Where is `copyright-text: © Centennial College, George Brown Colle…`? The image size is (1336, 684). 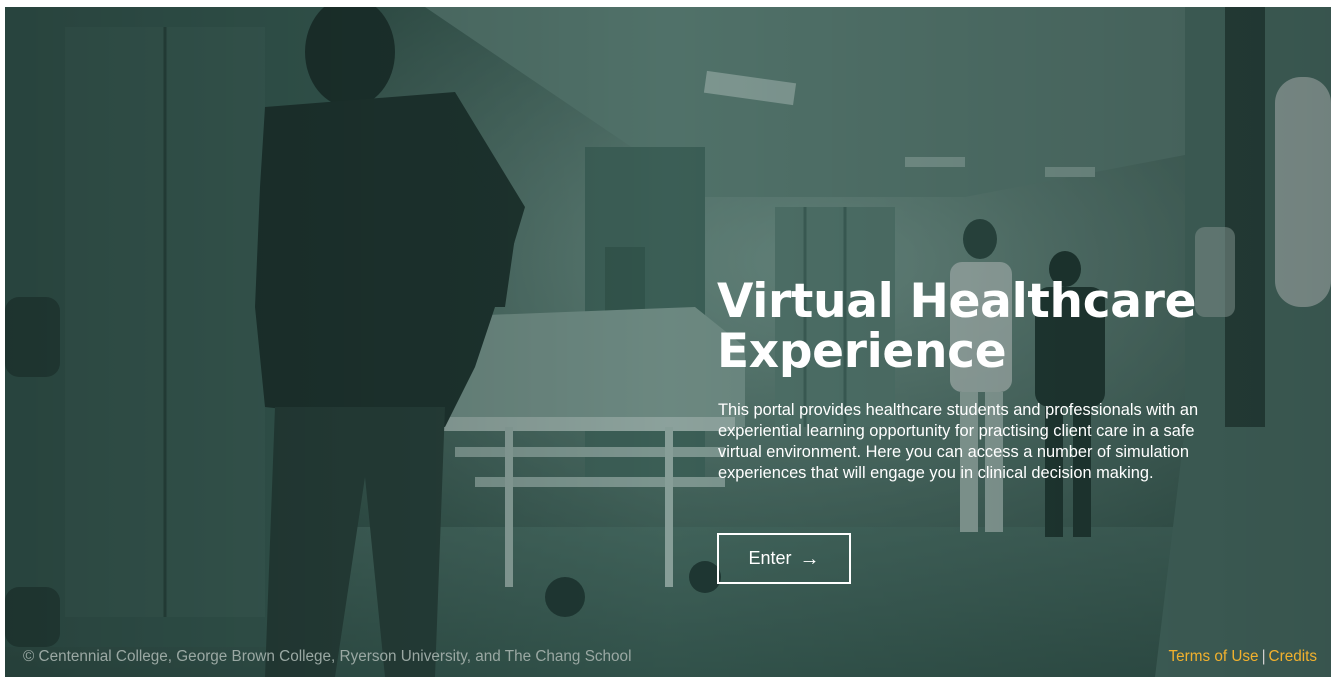
copyright-text: © Centennial College, George Brown Colle… is located at coordinates (327, 656).